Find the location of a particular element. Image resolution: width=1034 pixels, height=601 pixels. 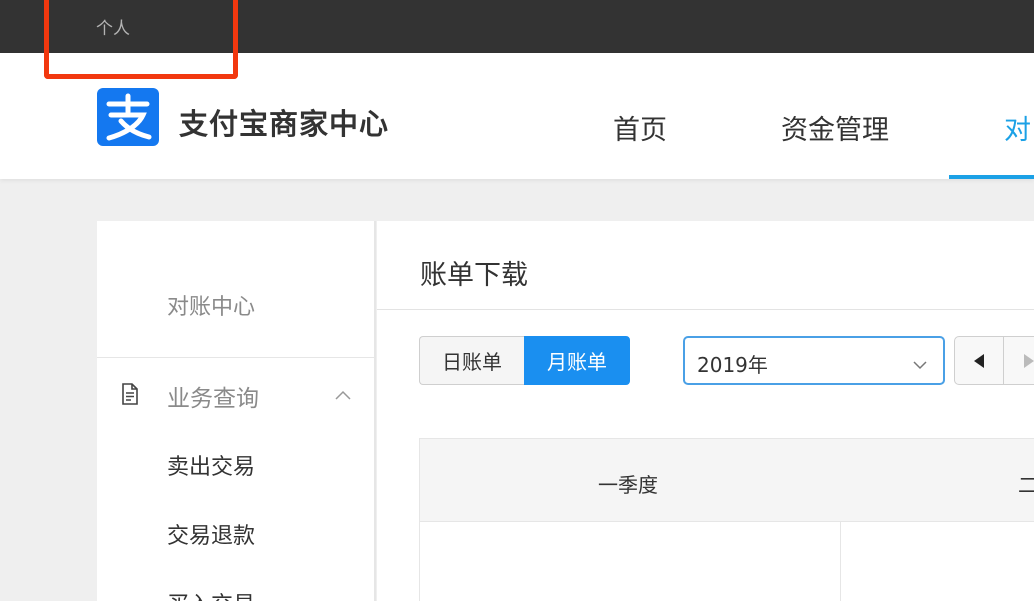

main-divider is located at coordinates (705, 309).